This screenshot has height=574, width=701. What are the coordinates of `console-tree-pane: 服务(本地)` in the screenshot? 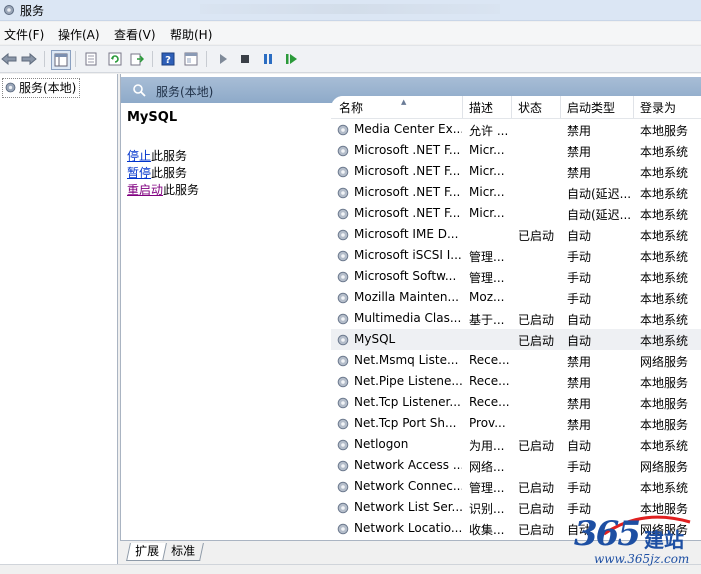 It's located at (59, 319).